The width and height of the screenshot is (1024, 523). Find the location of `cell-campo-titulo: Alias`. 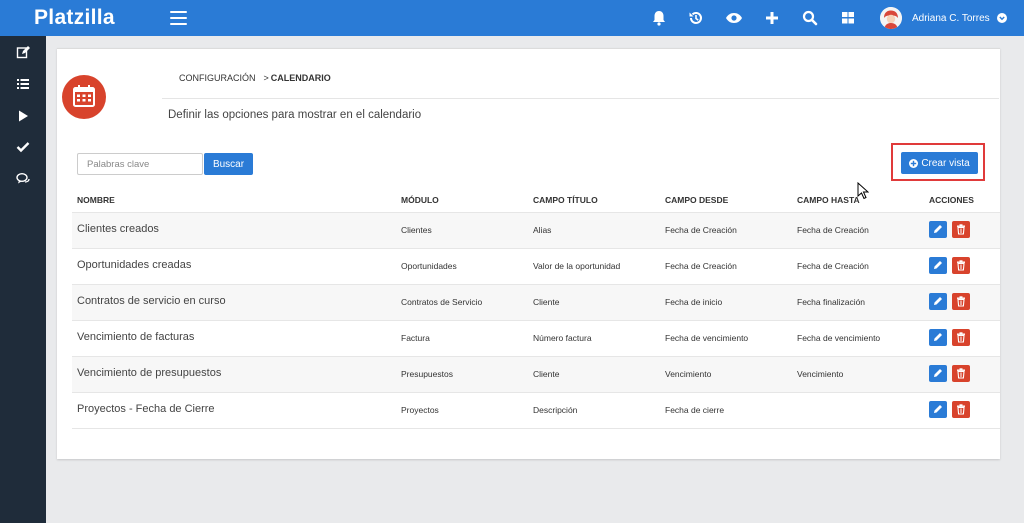

cell-campo-titulo: Alias is located at coordinates (542, 230).